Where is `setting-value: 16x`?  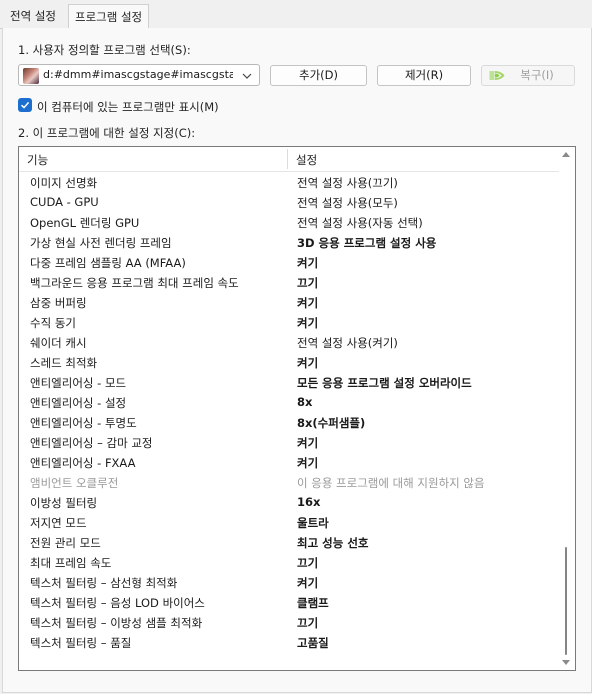
setting-value: 16x is located at coordinates (308, 502).